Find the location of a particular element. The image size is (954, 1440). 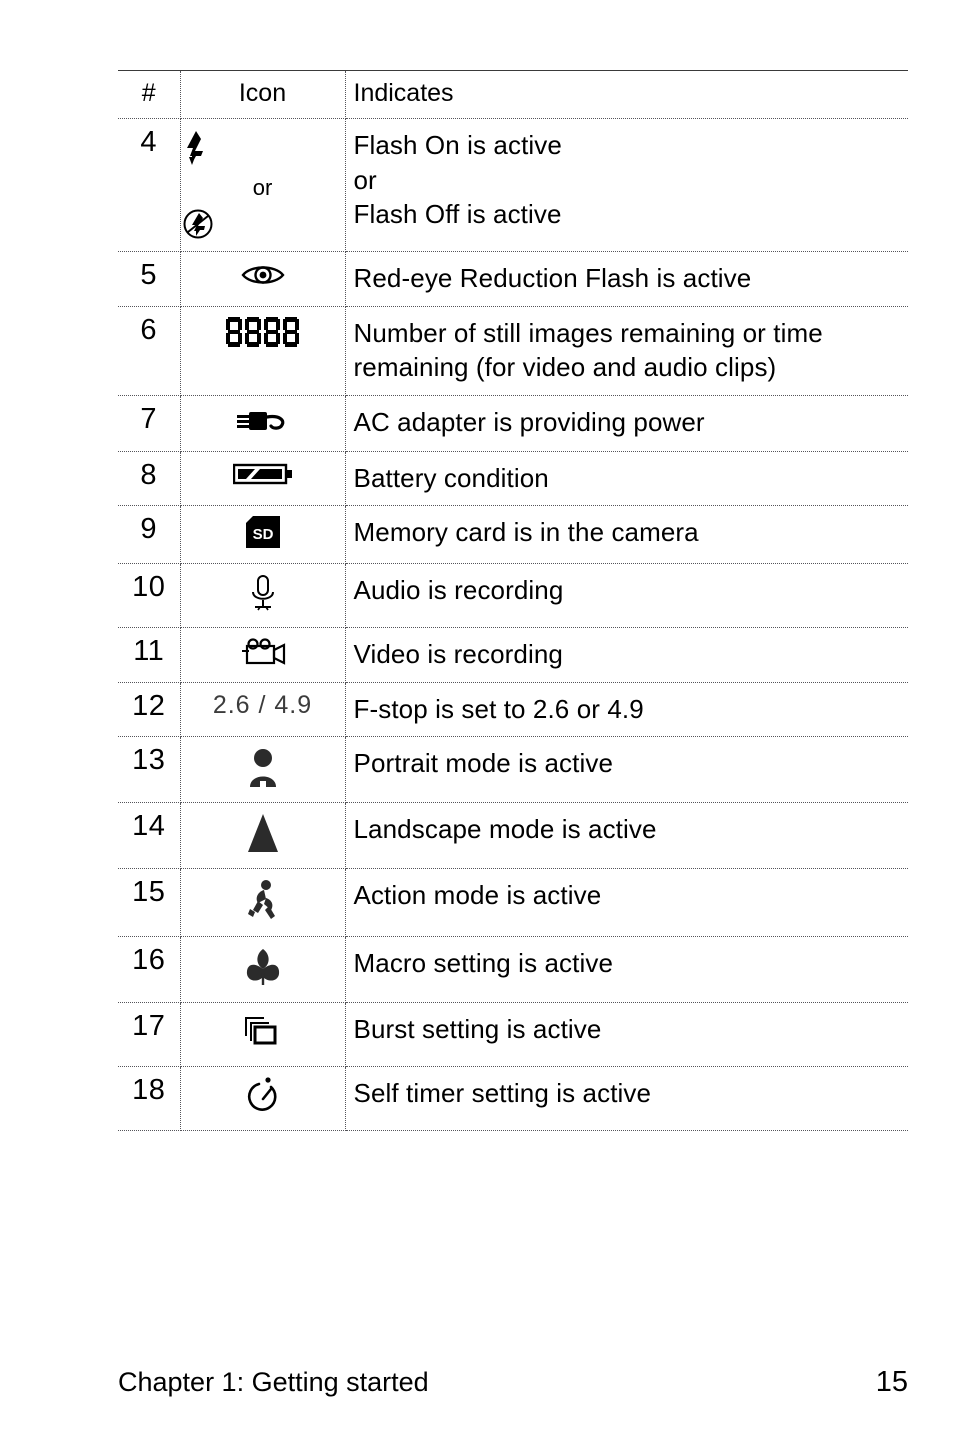

row-number: 7 is located at coordinates (149, 423).